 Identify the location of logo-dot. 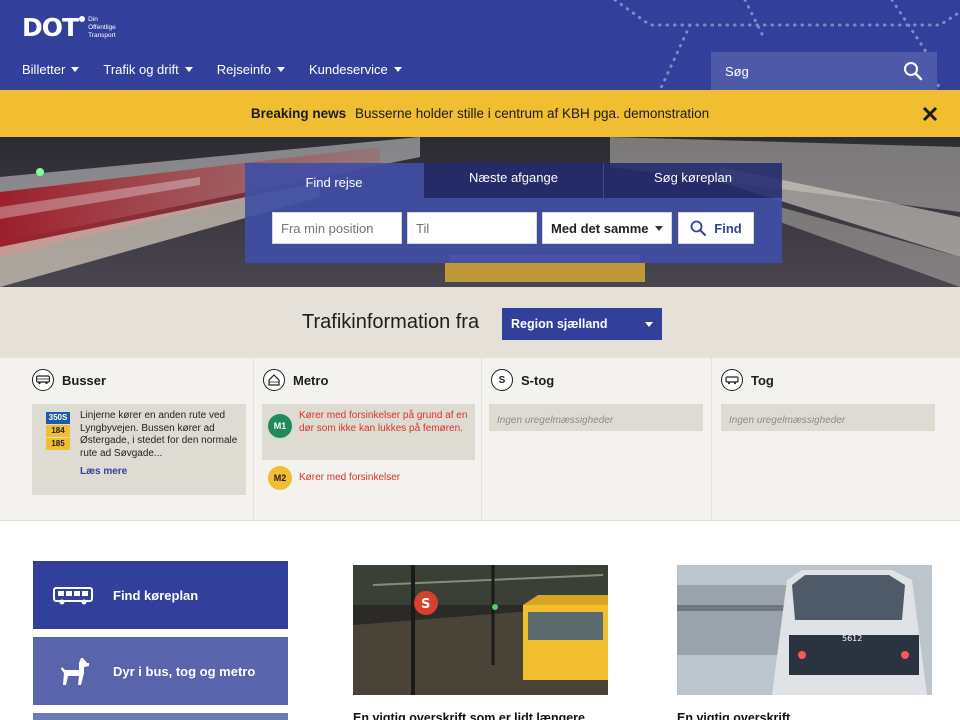
(82, 19).